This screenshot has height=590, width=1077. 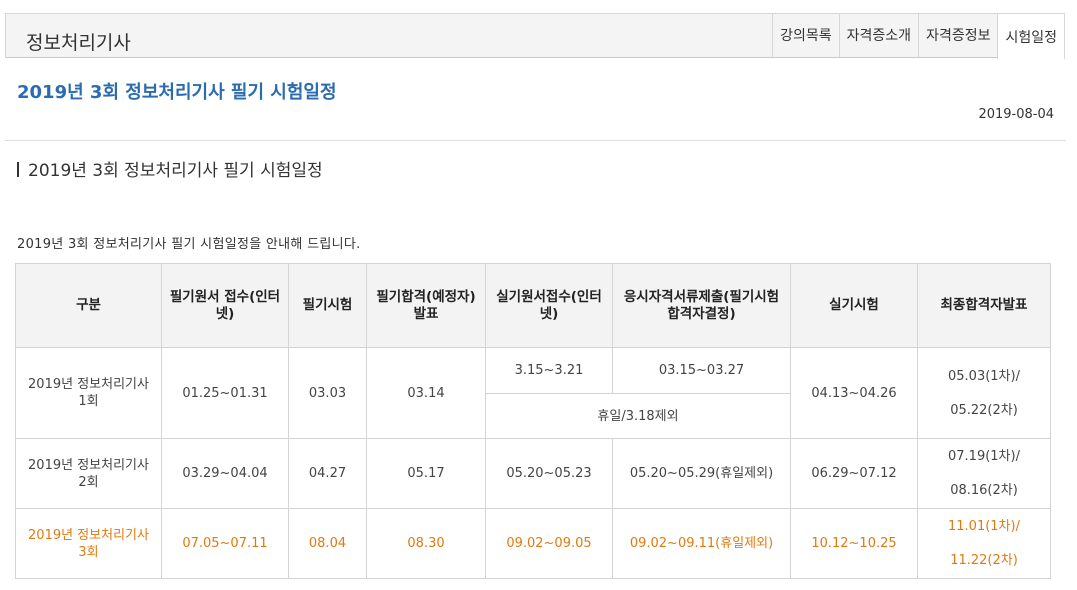 I want to click on round-cell: 2019년 정보처리기사 1회, so click(x=88, y=393).